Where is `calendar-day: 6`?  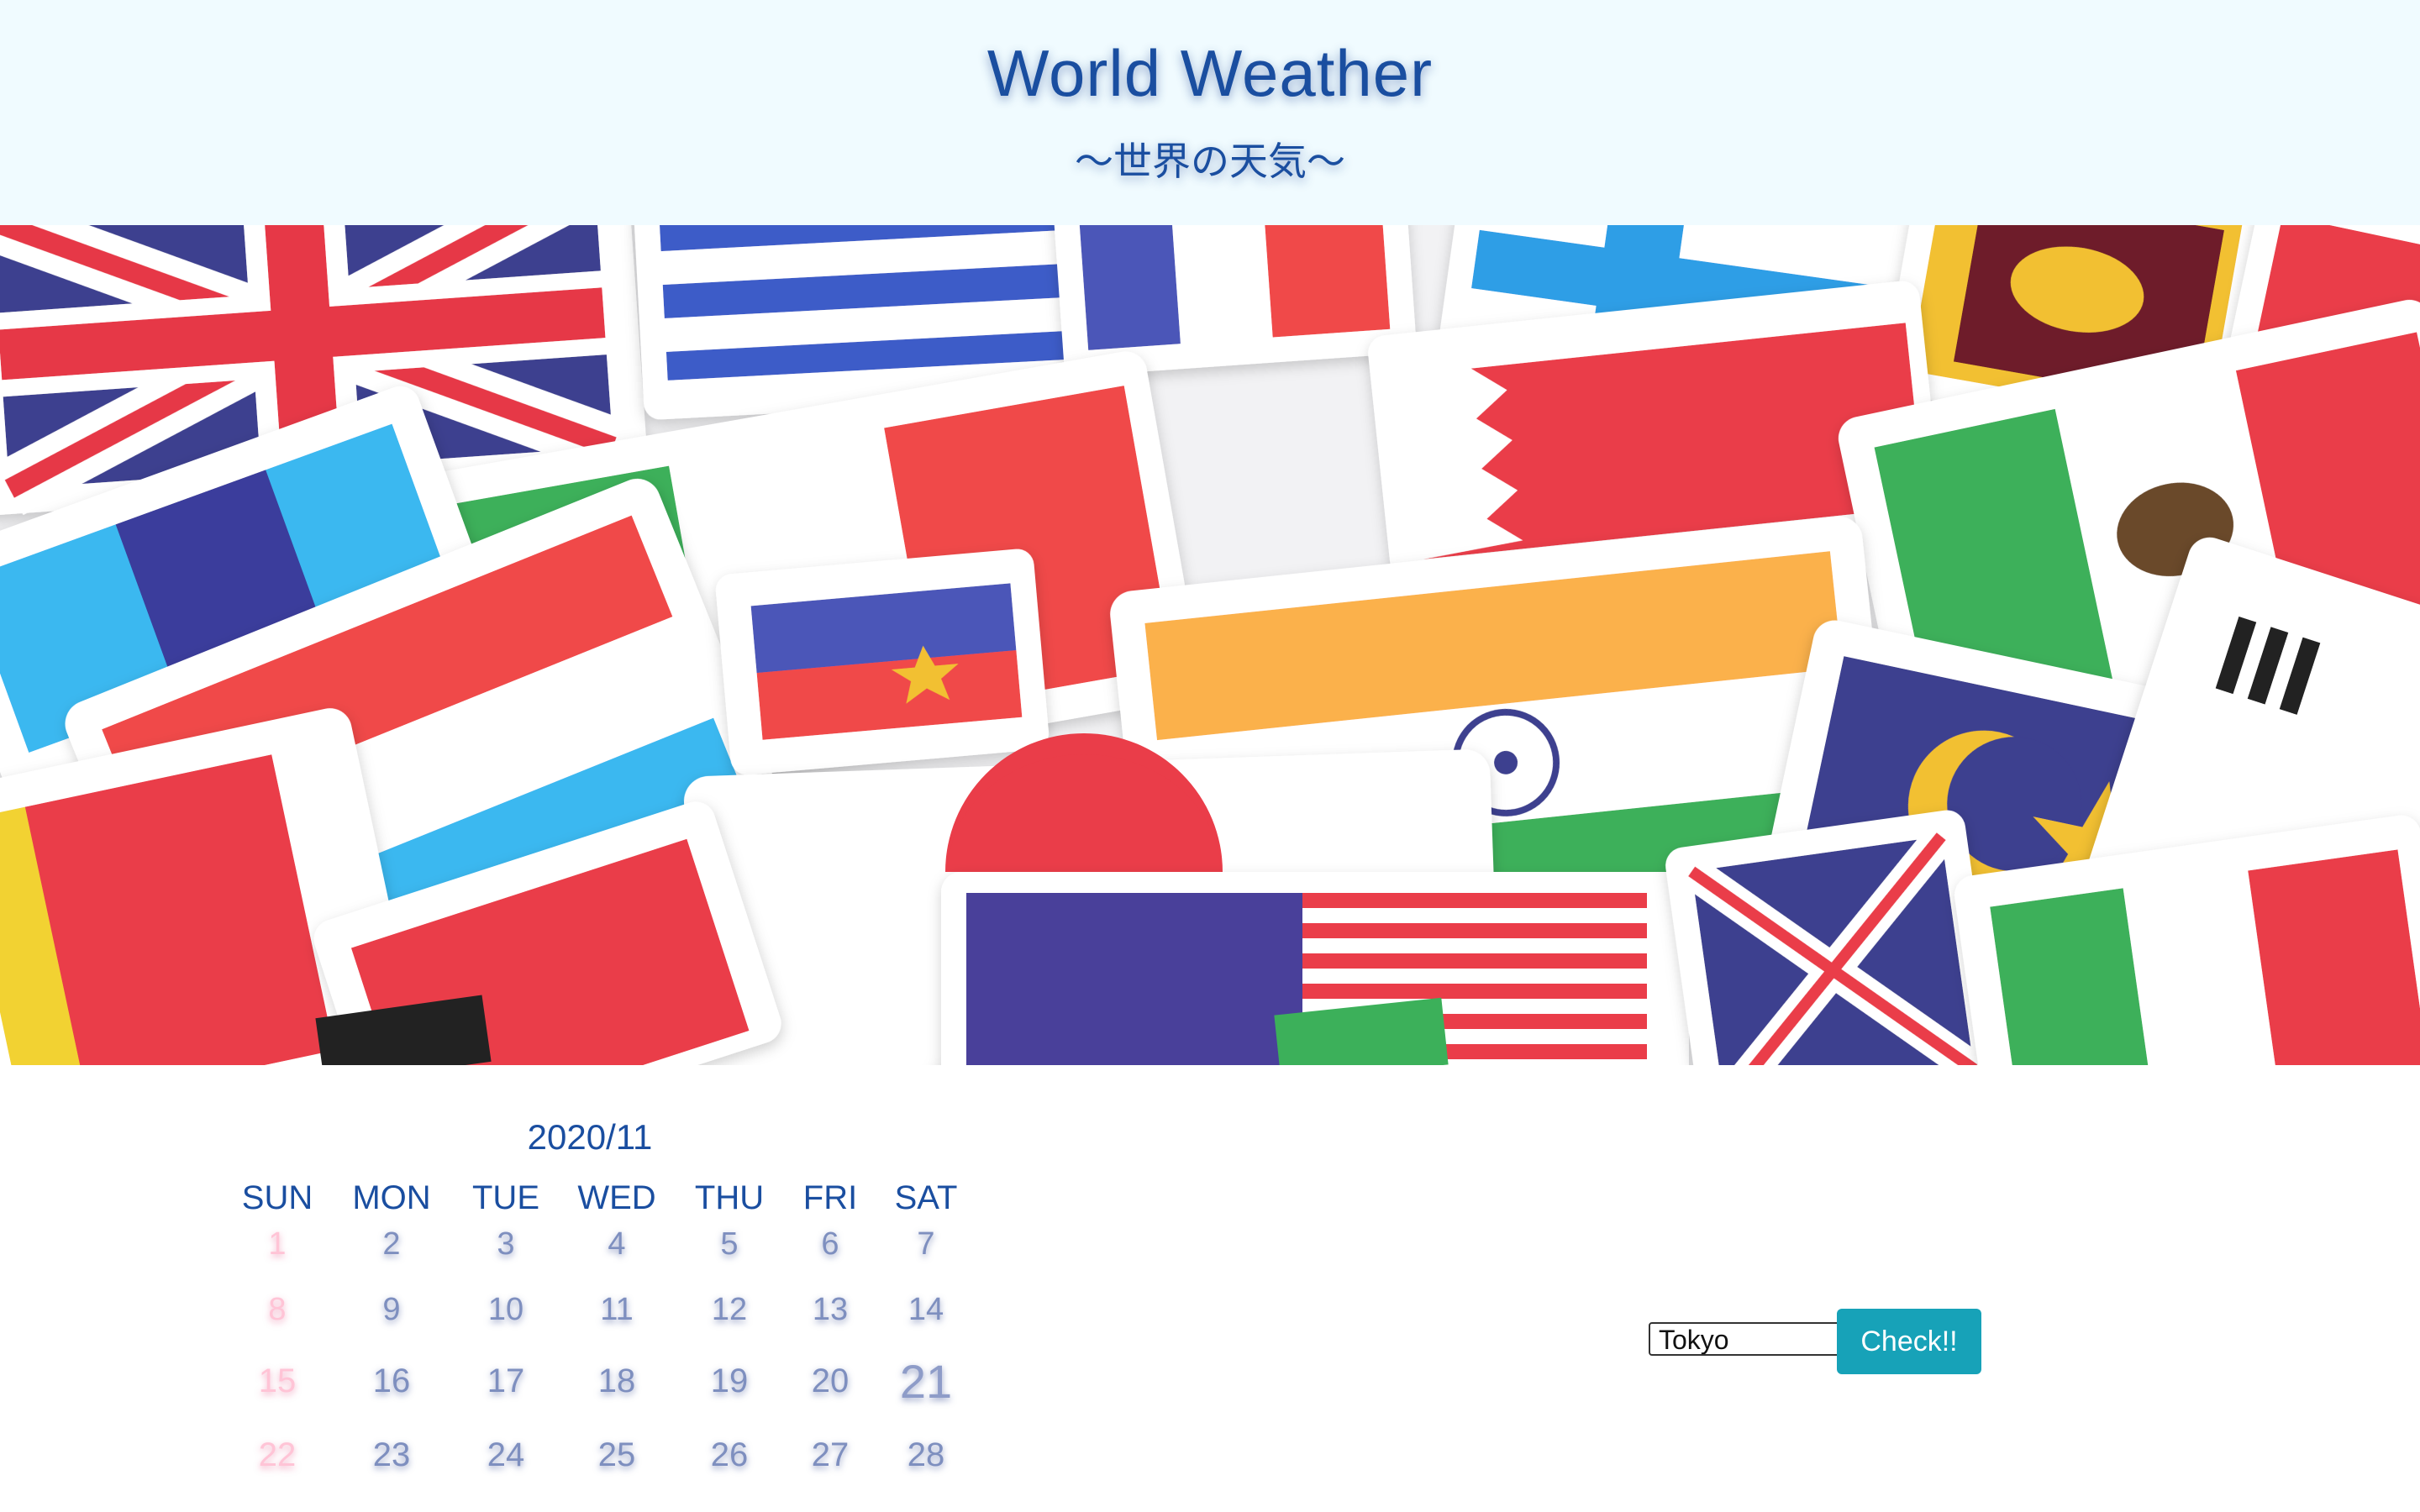 calendar-day: 6 is located at coordinates (830, 1244).